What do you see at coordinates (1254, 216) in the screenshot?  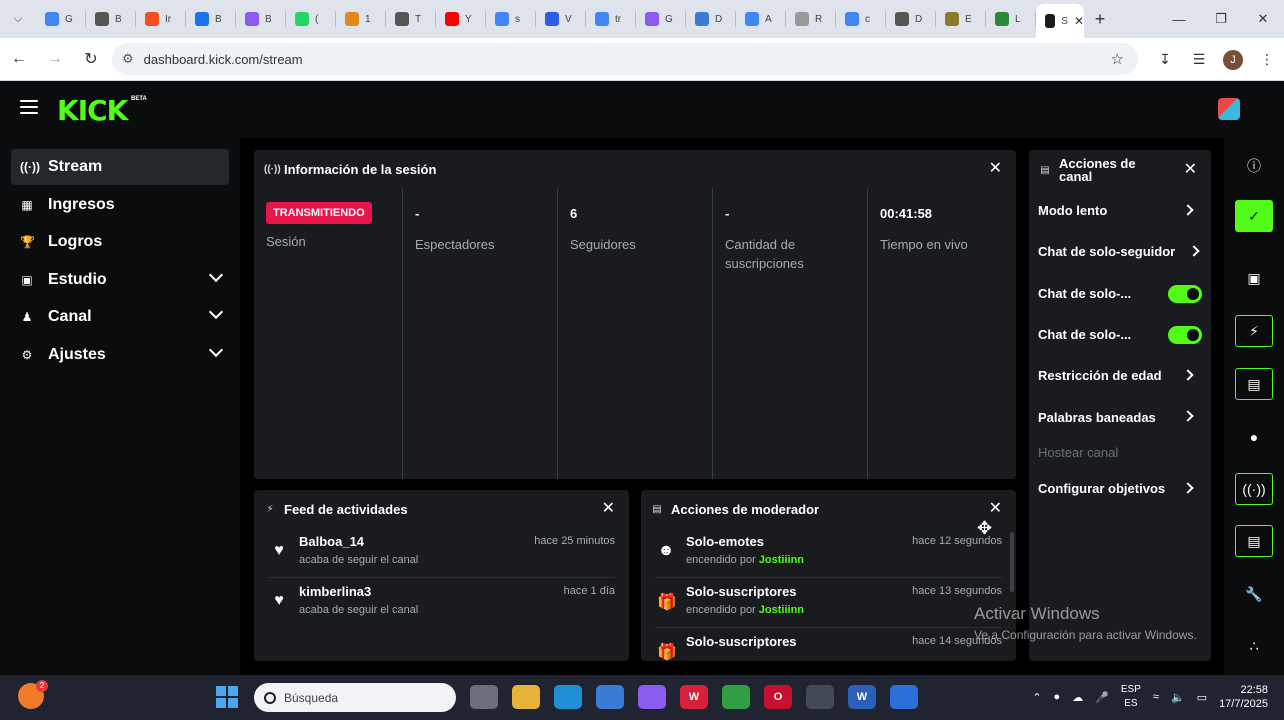 I see `check-icon: ✓` at bounding box center [1254, 216].